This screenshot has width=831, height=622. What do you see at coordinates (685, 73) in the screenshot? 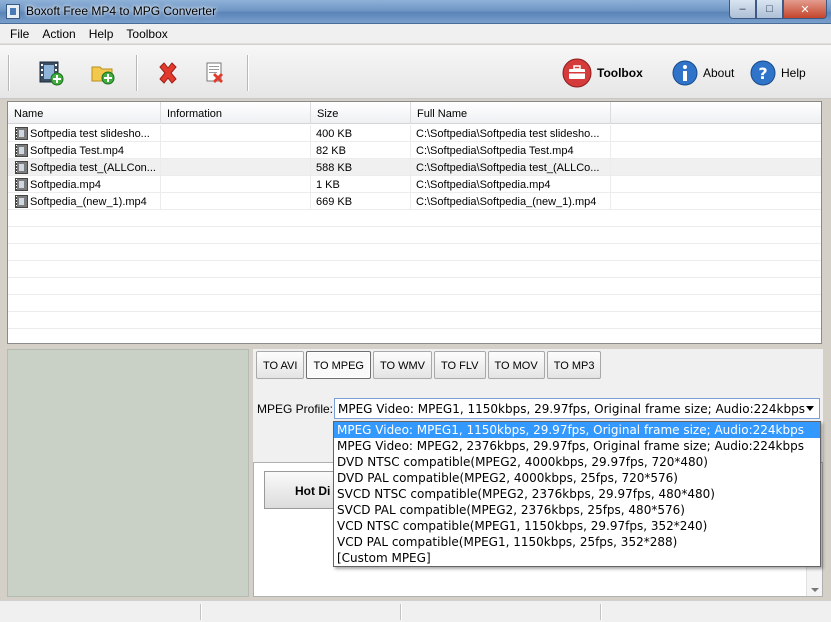
I see `info-icon` at bounding box center [685, 73].